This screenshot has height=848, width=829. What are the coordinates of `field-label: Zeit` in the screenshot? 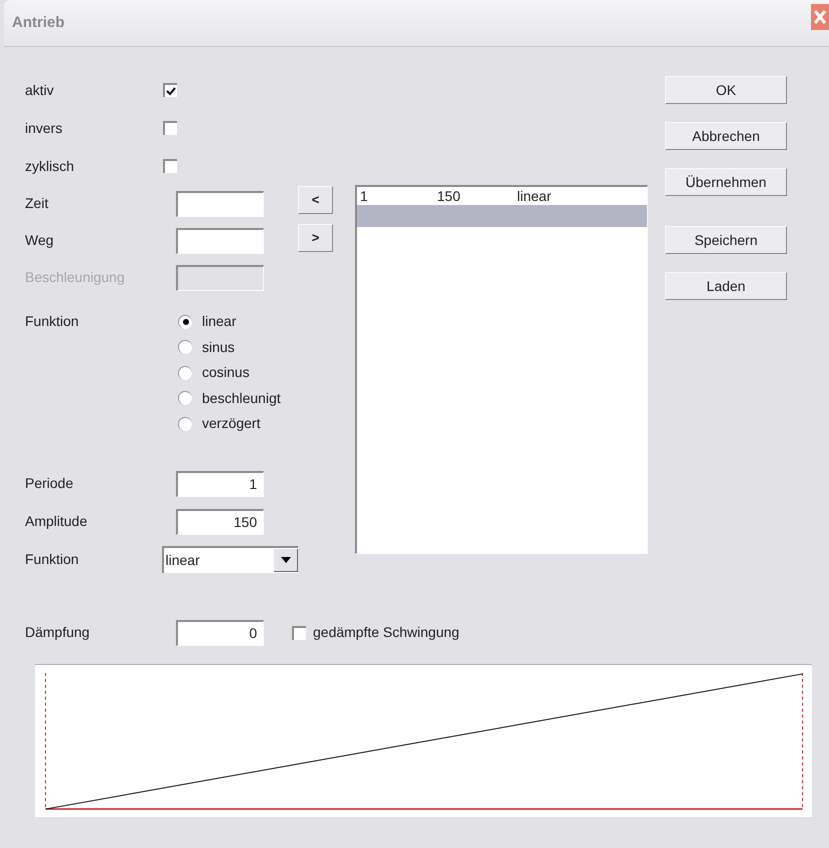 It's located at (37, 203).